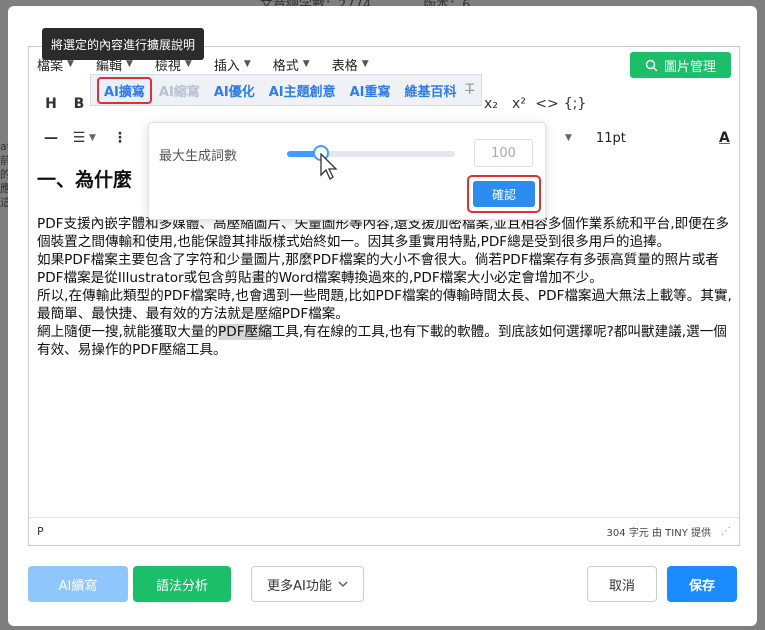  Describe the element at coordinates (123, 44) in the screenshot. I see `tooltip: 將選定的內容進行擴展說明` at that location.